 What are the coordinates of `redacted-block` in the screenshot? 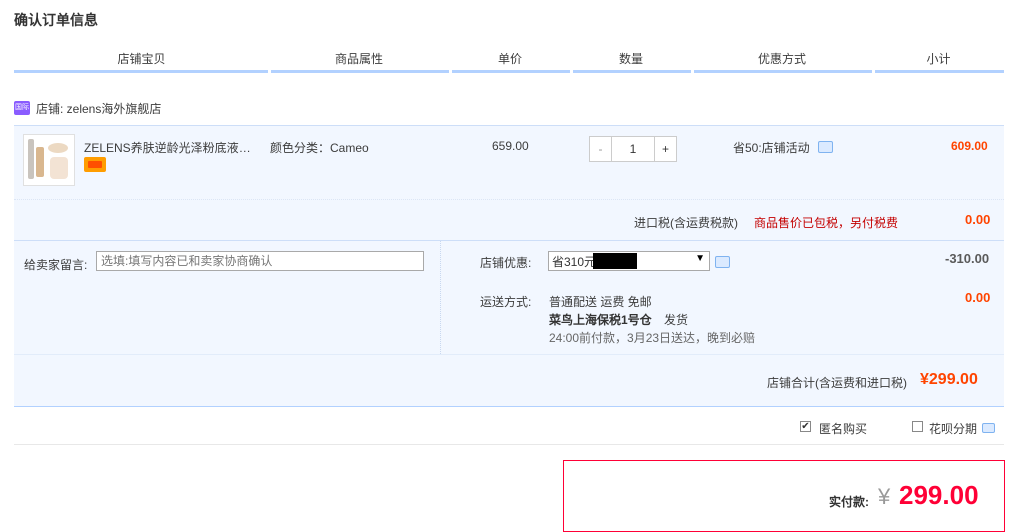 It's located at (615, 261).